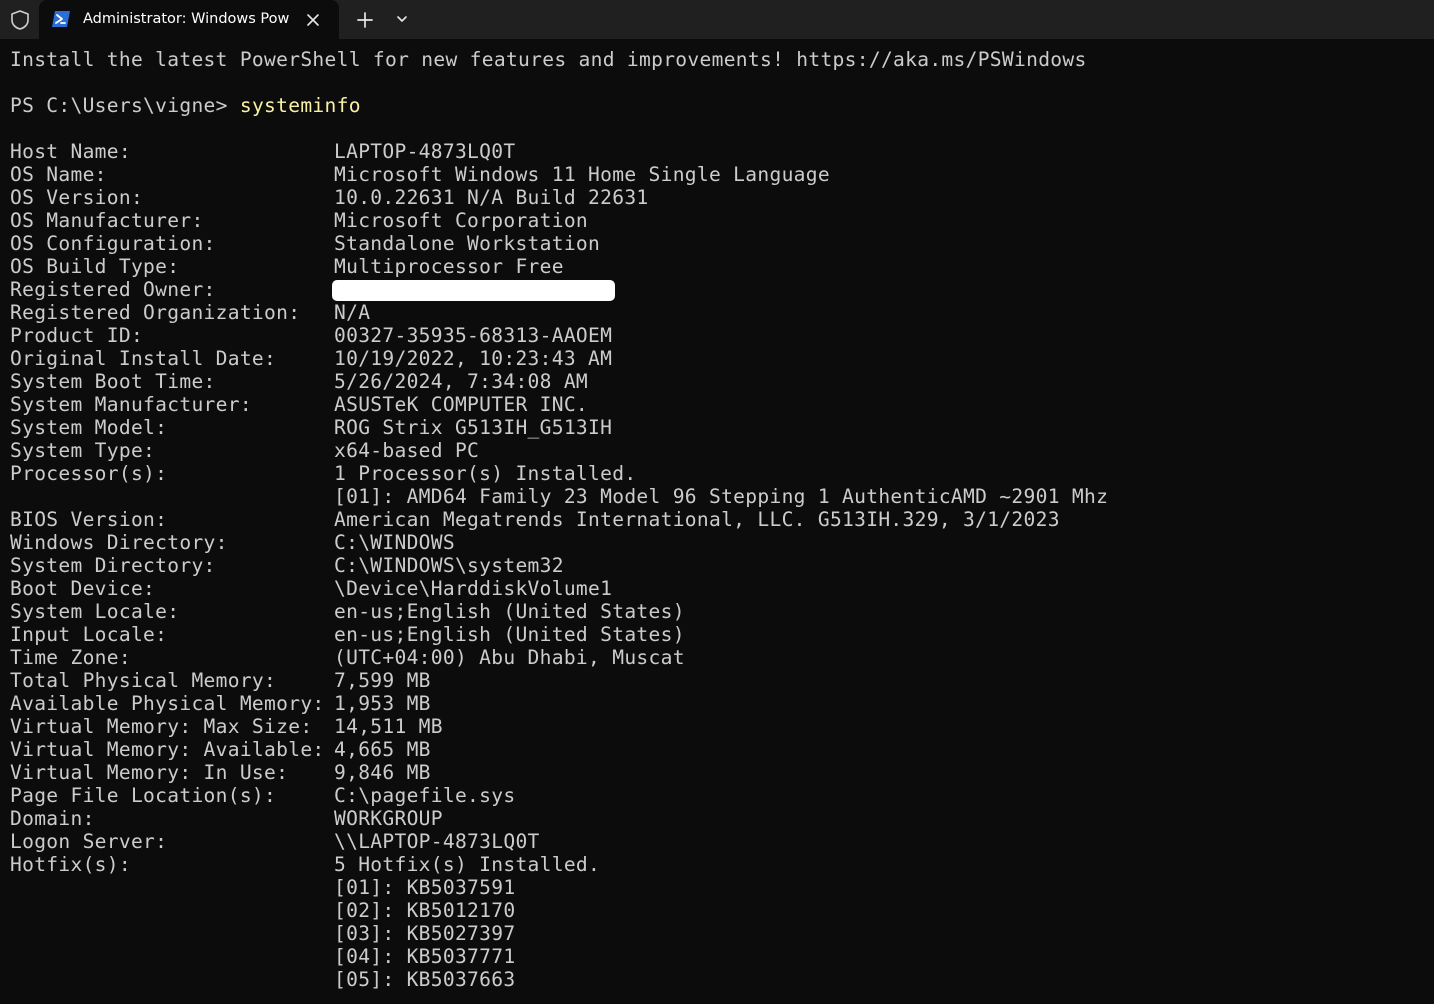 Image resolution: width=1434 pixels, height=1004 pixels. Describe the element at coordinates (402, 19) in the screenshot. I see `chevron-down-icon` at that location.